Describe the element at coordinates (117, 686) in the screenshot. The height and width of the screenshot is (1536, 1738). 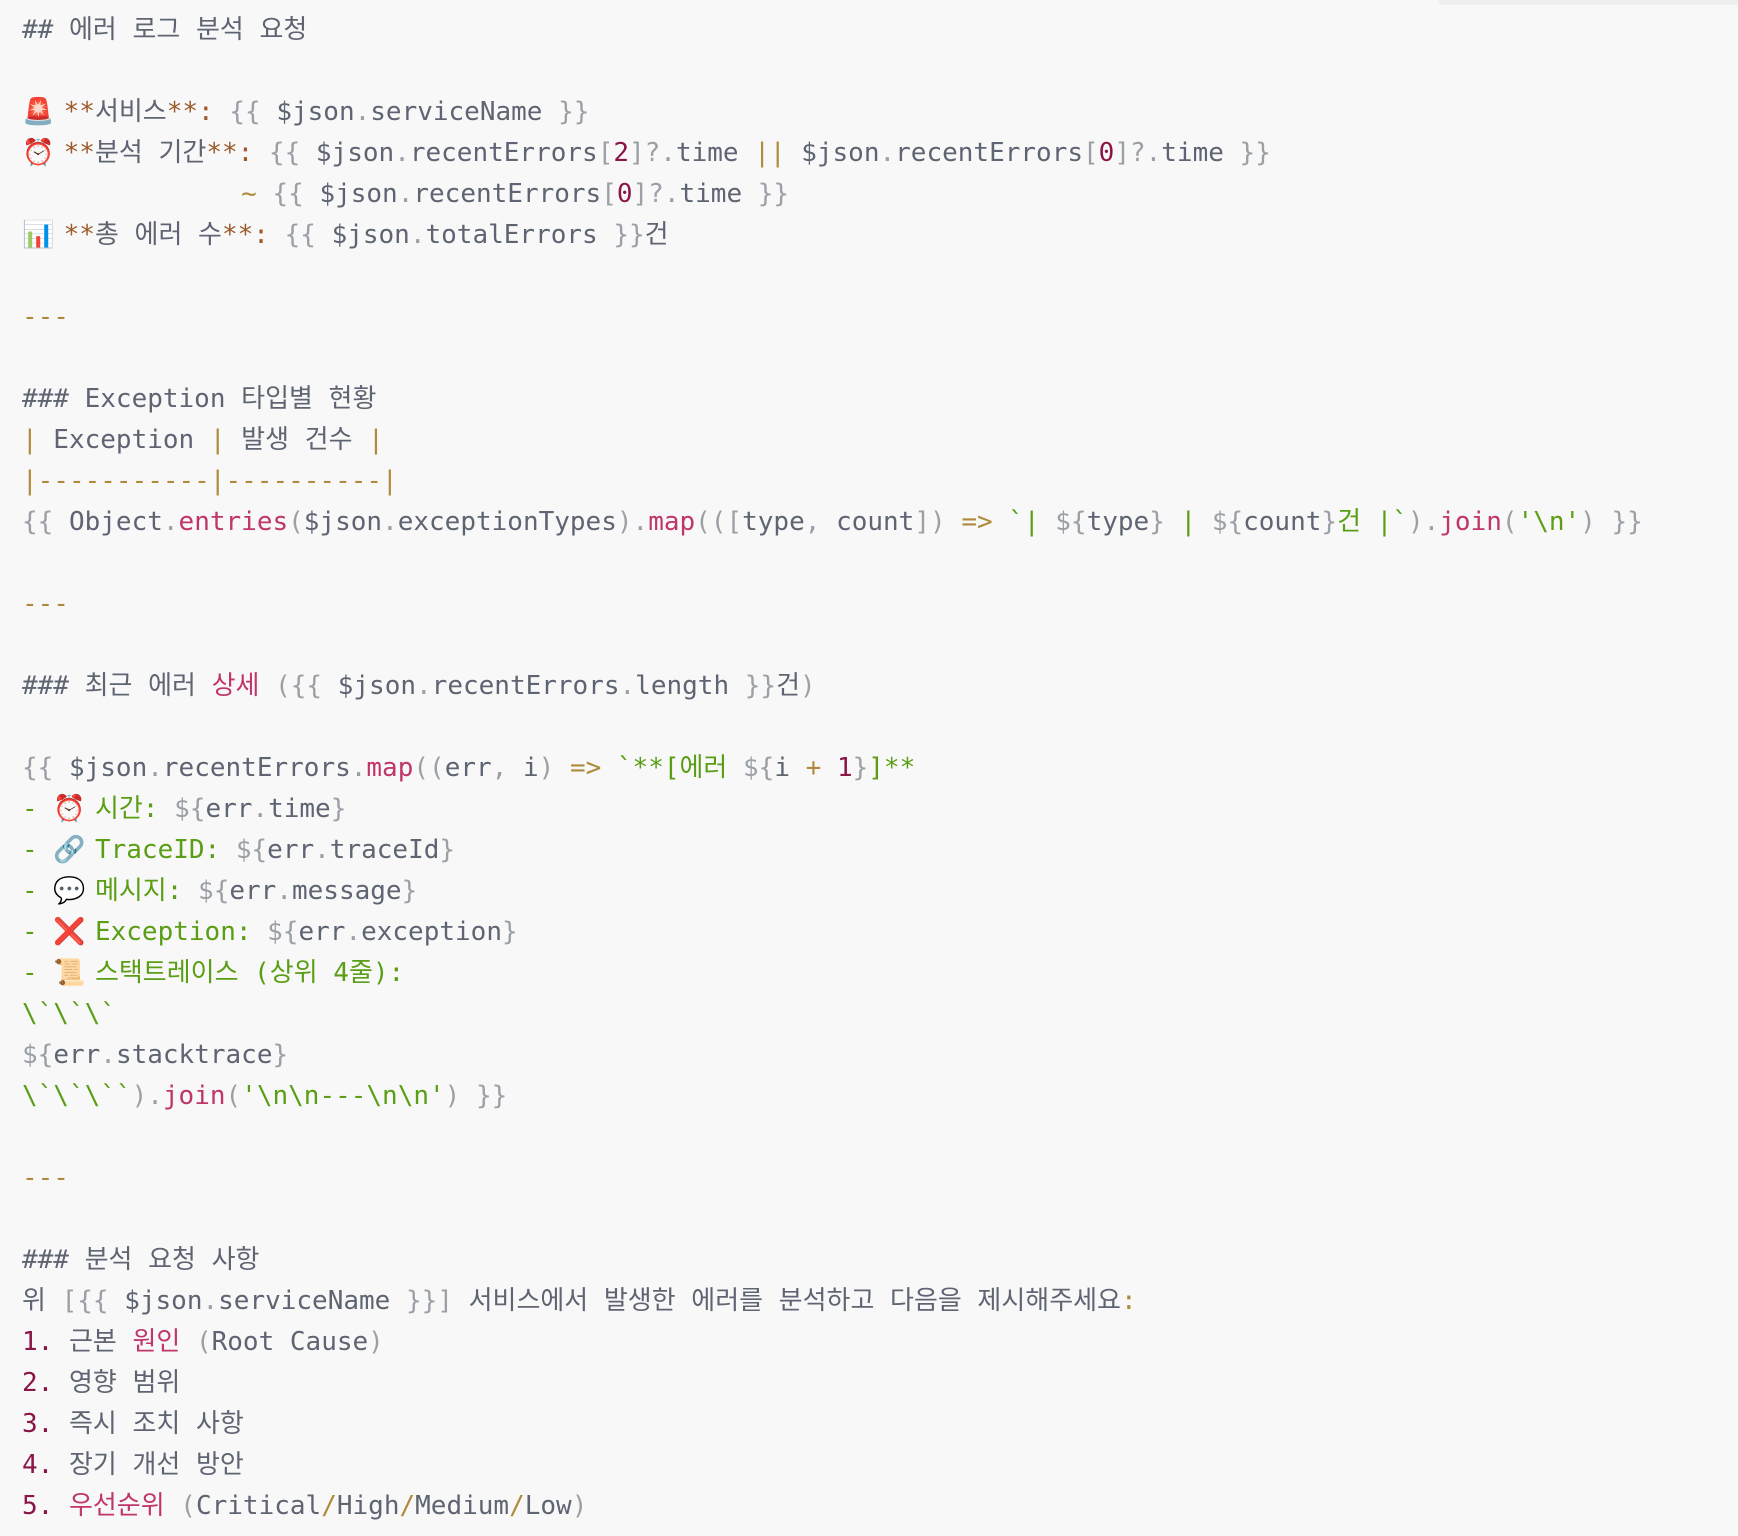
I see `code-token: ### 최근 에러` at that location.